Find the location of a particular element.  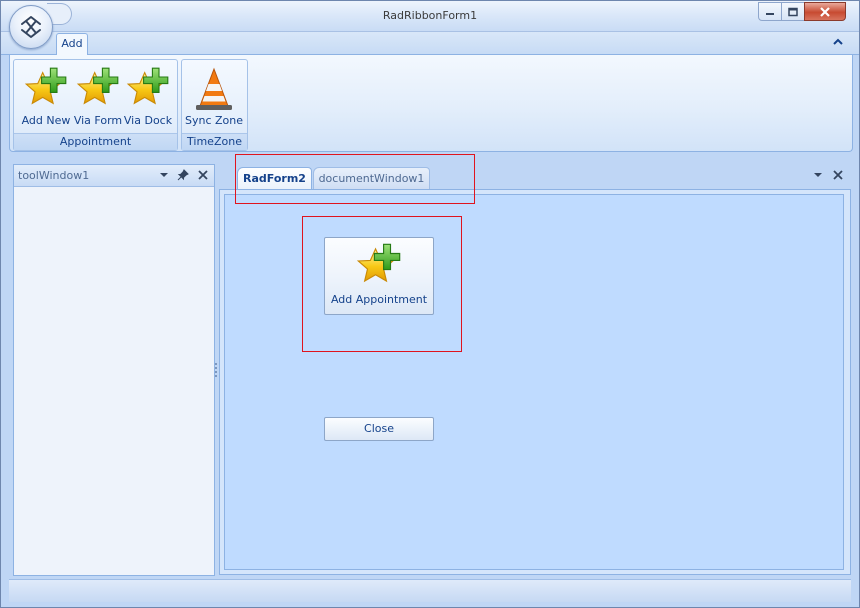

maximize-button is located at coordinates (793, 11).